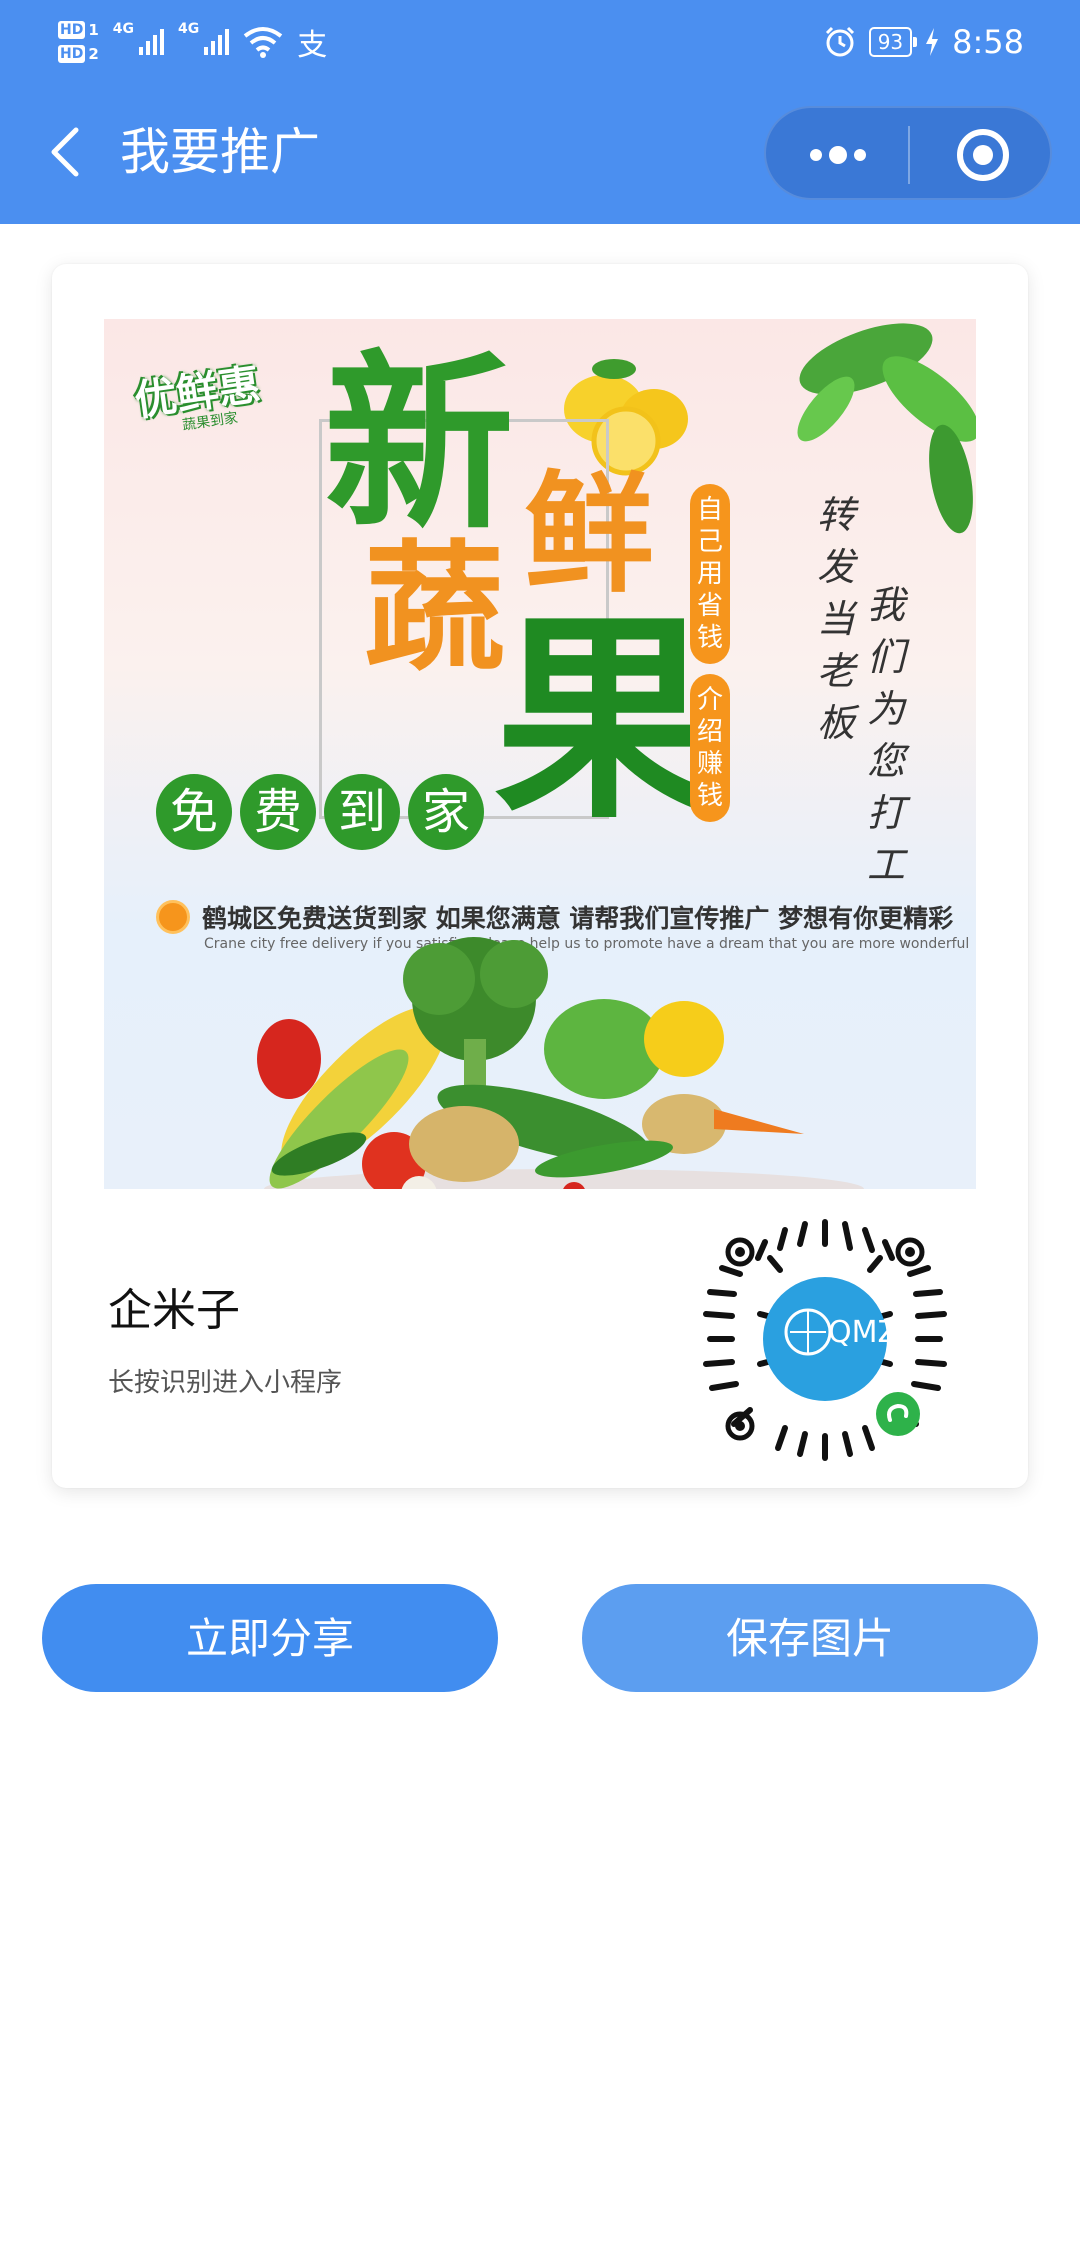 Image resolution: width=1080 pixels, height=2244 pixels. Describe the element at coordinates (270, 1638) in the screenshot. I see `share-button: 立即分享` at that location.